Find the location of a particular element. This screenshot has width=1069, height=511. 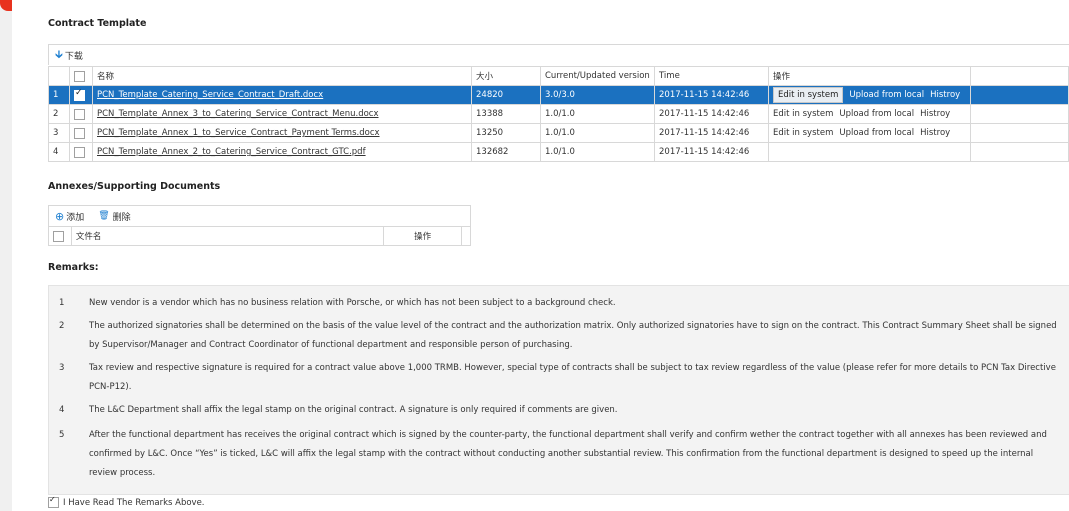

acknowledge-label: I Have Read The Remarks Above. is located at coordinates (134, 502).